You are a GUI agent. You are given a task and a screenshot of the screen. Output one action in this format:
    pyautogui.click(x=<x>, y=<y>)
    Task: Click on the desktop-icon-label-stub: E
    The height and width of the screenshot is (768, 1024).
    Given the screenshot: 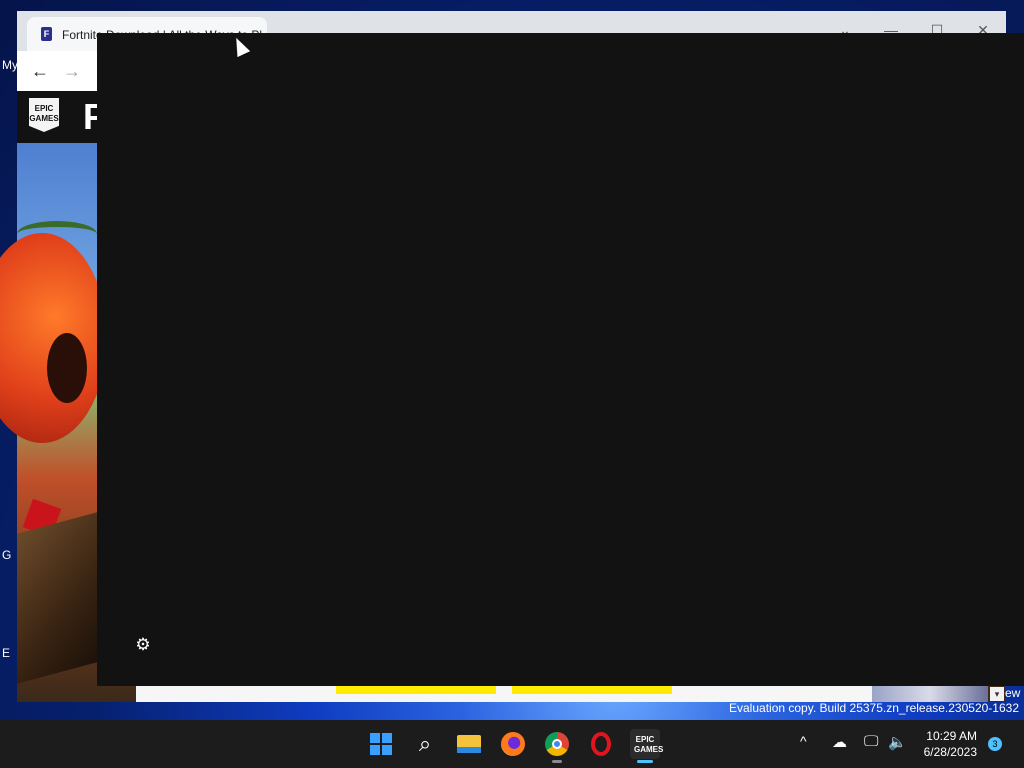 What is the action you would take?
    pyautogui.click(x=6, y=653)
    